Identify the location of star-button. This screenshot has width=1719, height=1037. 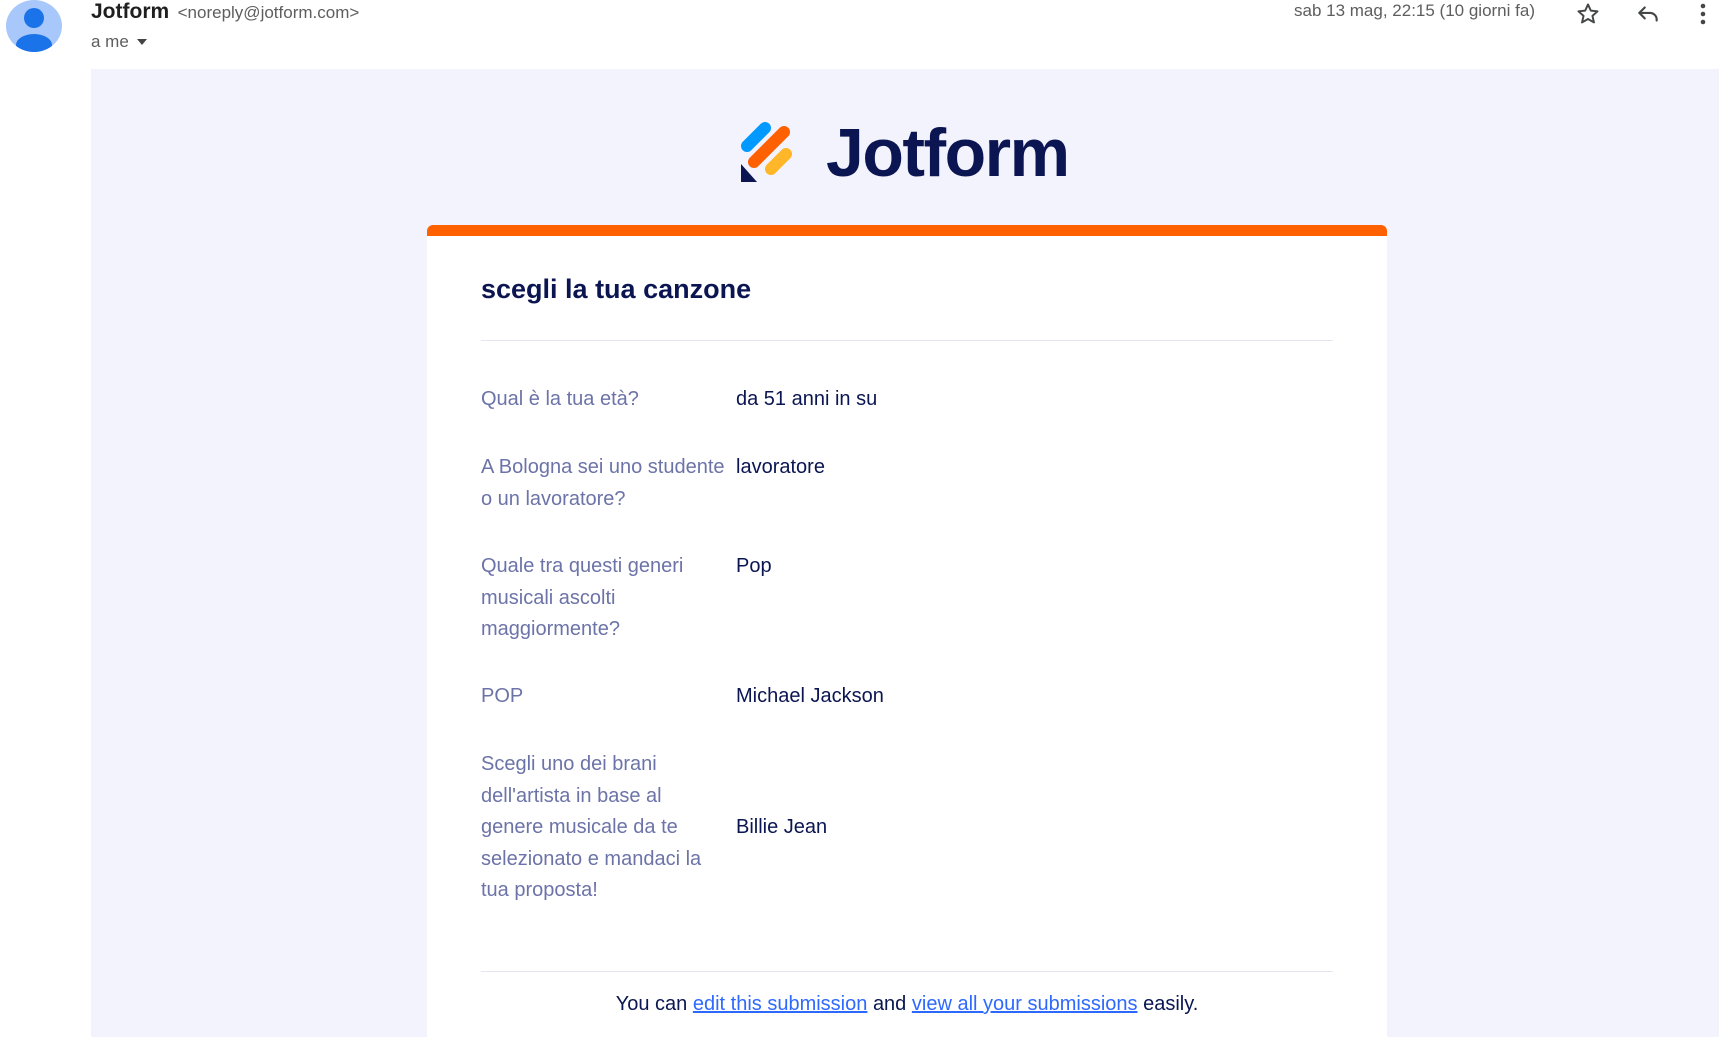
(1588, 14).